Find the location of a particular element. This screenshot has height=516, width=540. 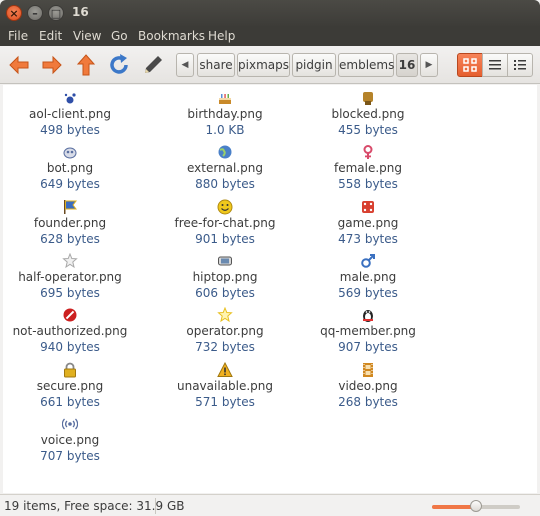

file-item: not-authorized.png 940 bytes is located at coordinates (72, 331).